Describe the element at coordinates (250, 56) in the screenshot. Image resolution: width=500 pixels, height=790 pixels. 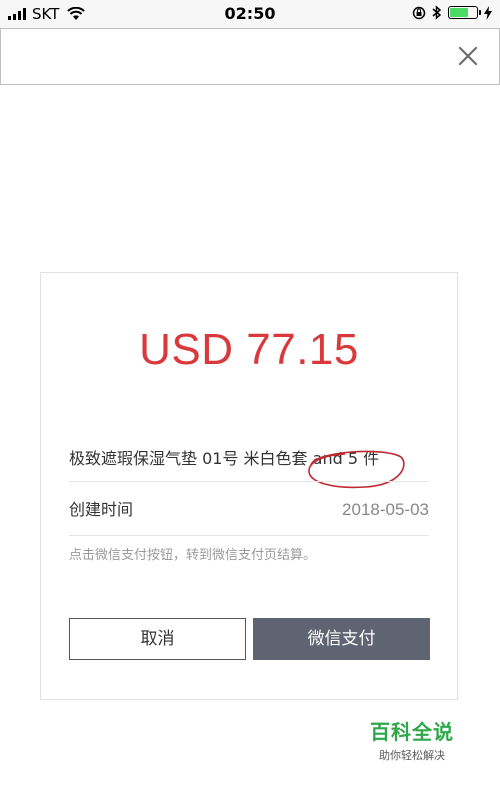
I see `top-panel` at that location.